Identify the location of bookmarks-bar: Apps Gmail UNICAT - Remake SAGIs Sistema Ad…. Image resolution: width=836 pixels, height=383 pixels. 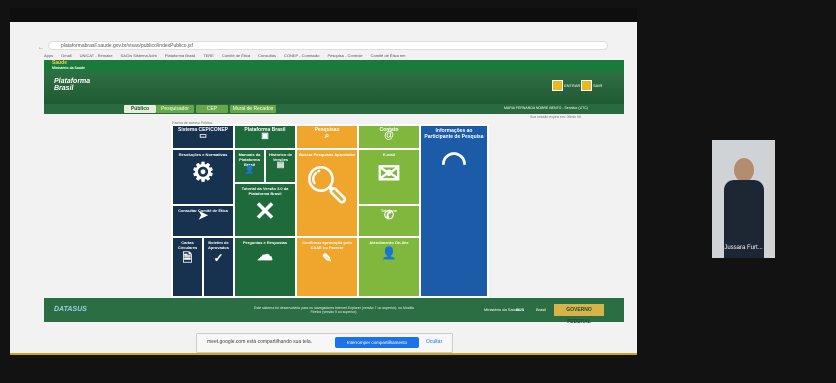
(334, 56).